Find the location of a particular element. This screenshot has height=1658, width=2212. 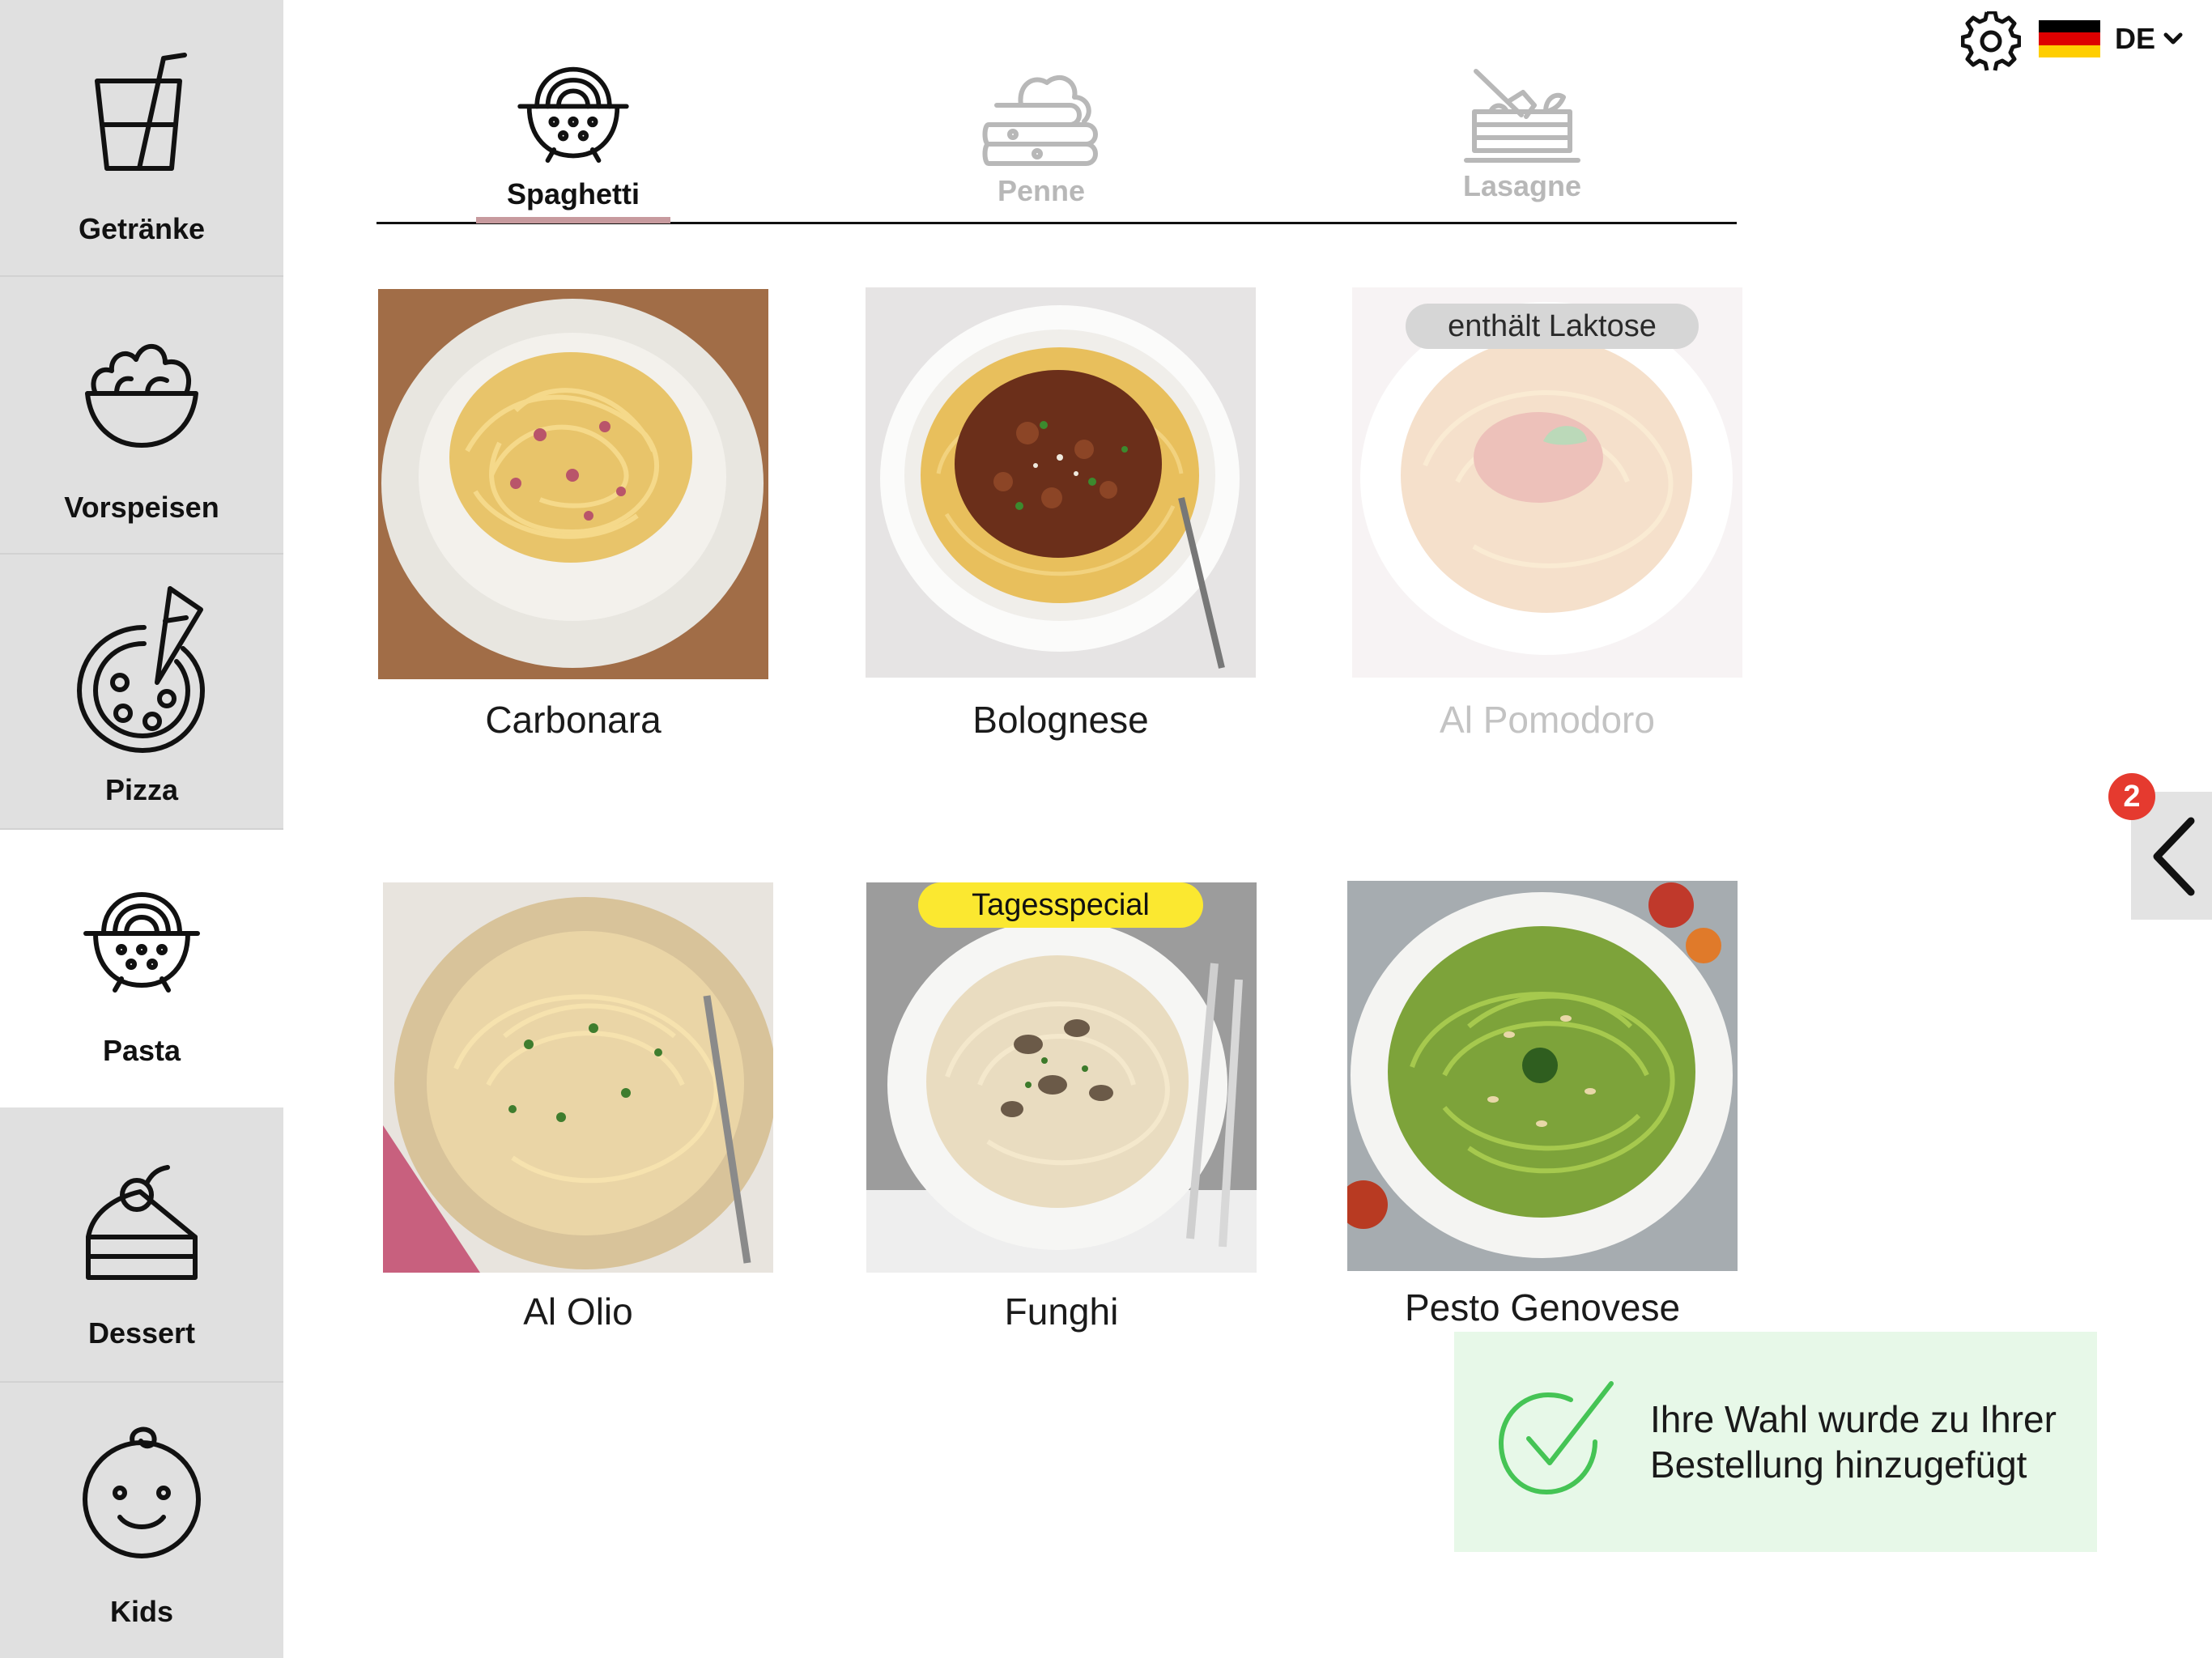

product-card-al-pomodoro: enthält Laktose Al Pomodoro is located at coordinates (1547, 514).